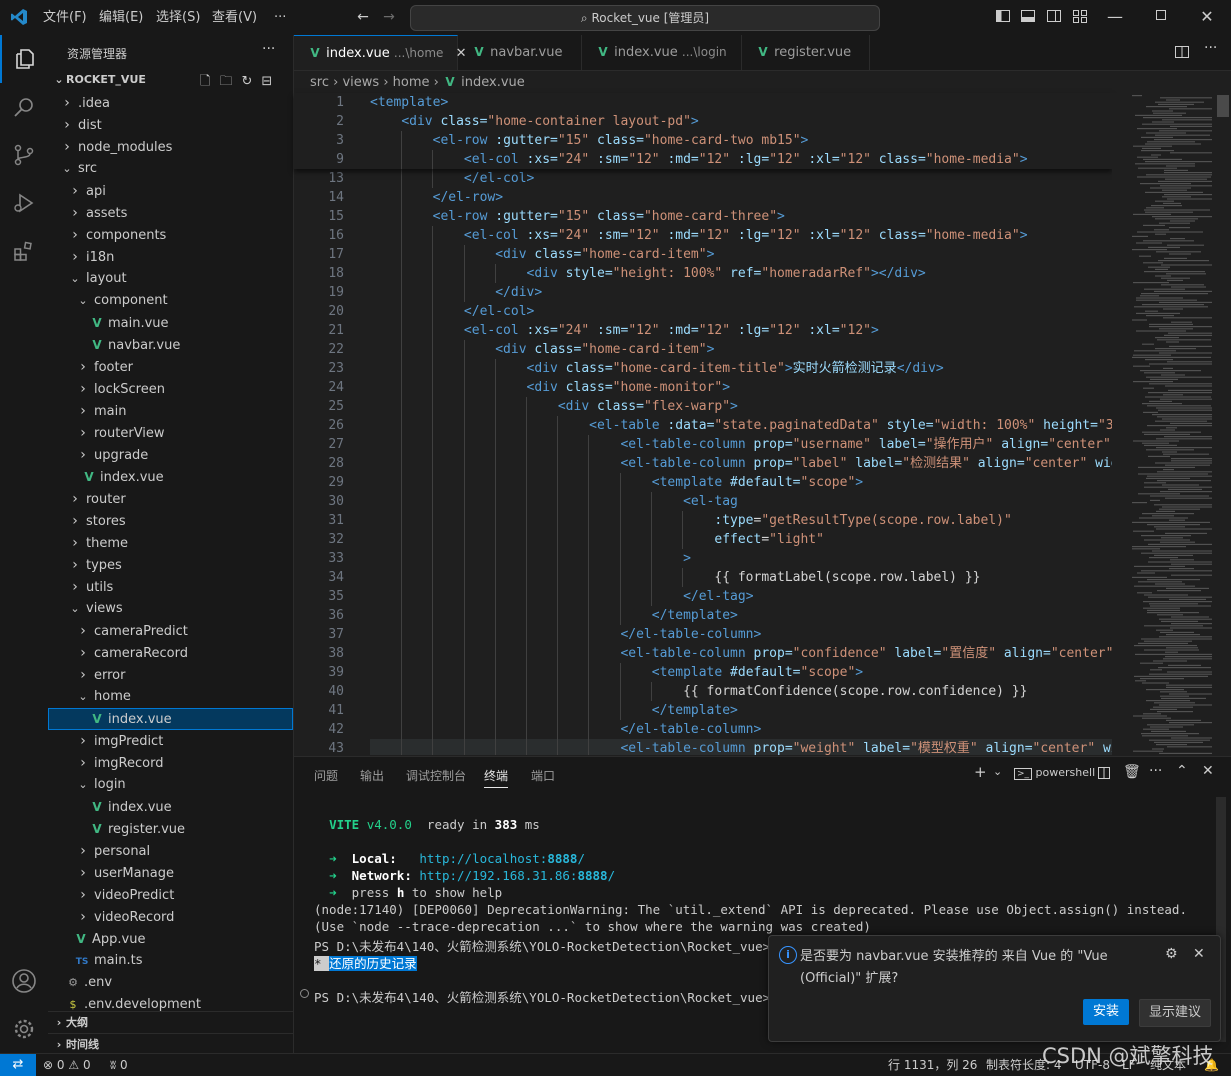 The height and width of the screenshot is (1076, 1231). What do you see at coordinates (170, 587) in the screenshot?
I see `tree-item: › utils` at bounding box center [170, 587].